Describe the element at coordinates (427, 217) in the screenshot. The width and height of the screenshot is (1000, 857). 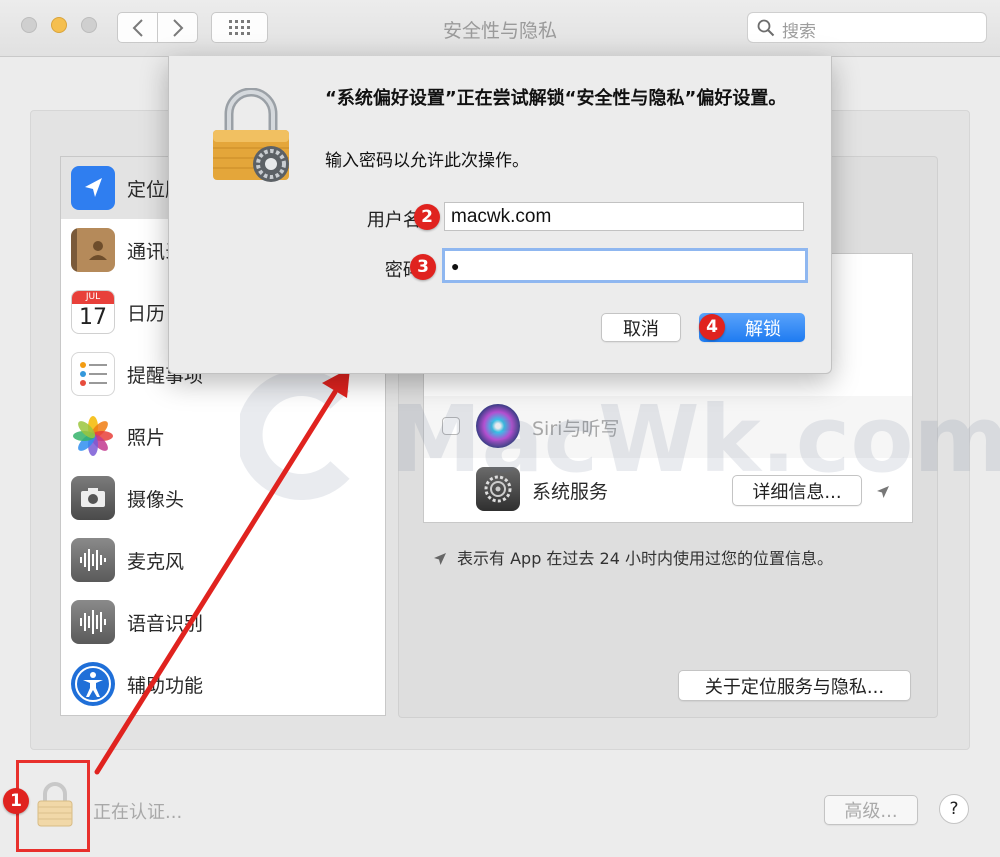
I see `step-badge-2: 2` at that location.